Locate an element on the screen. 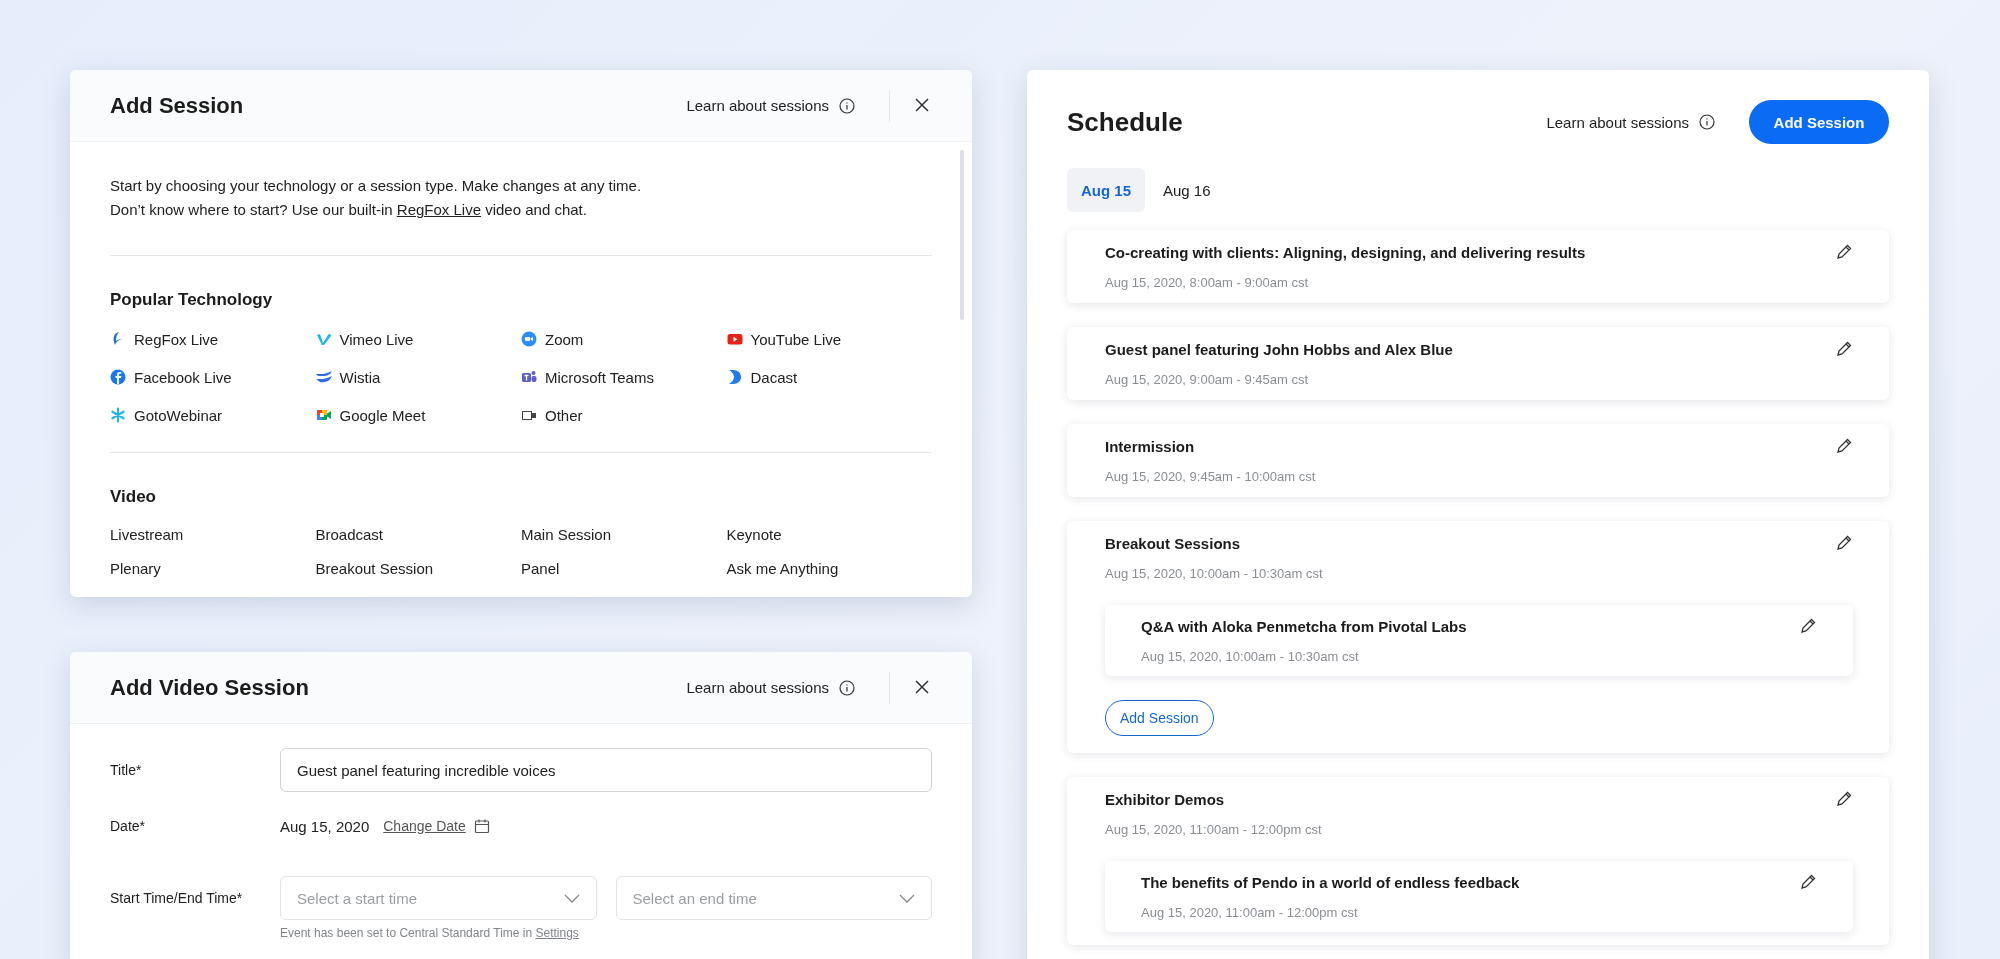  technology-option: Vimeo Live is located at coordinates (418, 339).